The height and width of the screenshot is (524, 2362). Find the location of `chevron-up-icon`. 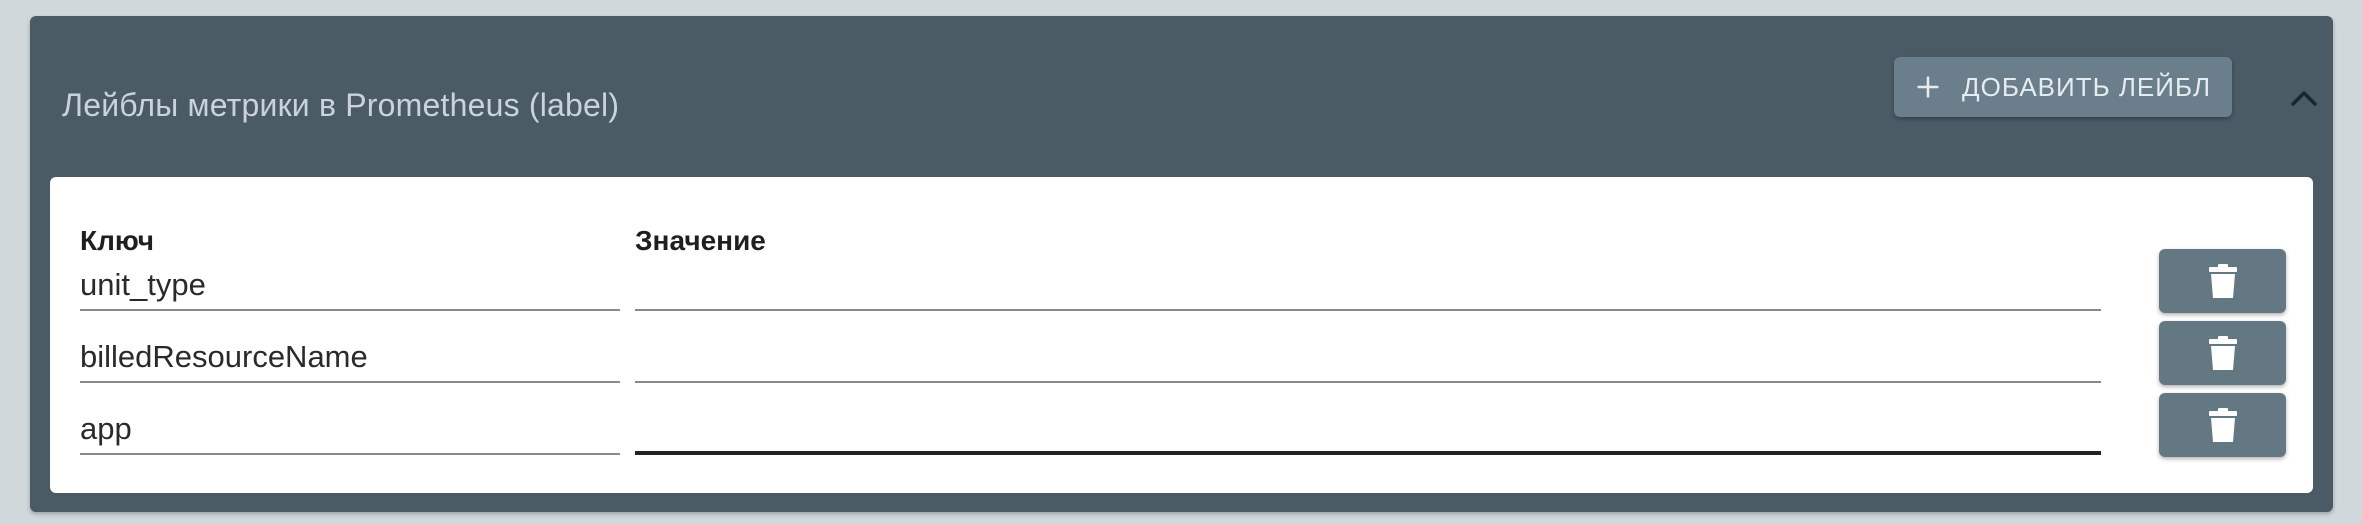

chevron-up-icon is located at coordinates (2304, 98).